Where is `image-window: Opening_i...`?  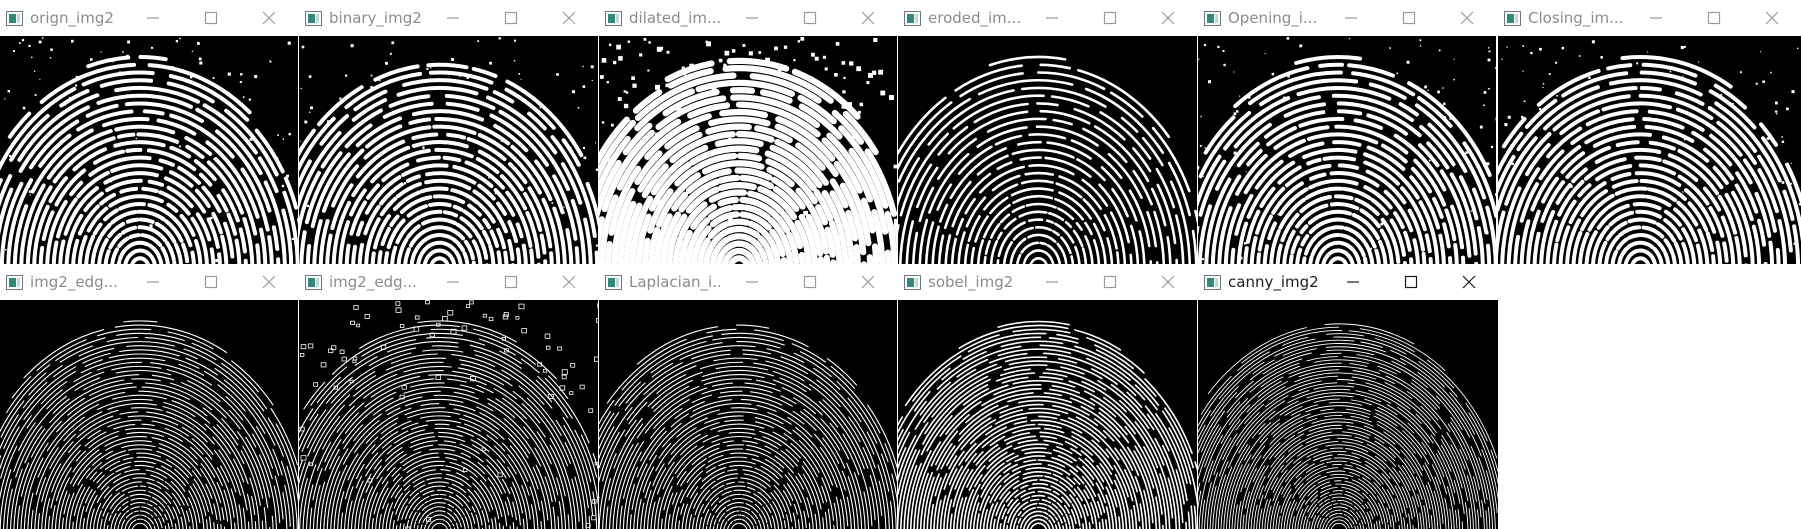 image-window: Opening_i... is located at coordinates (1347, 132).